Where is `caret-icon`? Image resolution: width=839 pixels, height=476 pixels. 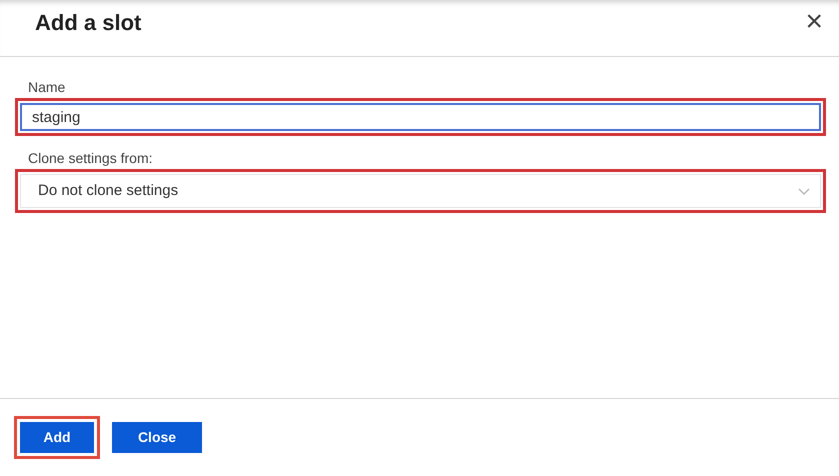
caret-icon is located at coordinates (804, 191).